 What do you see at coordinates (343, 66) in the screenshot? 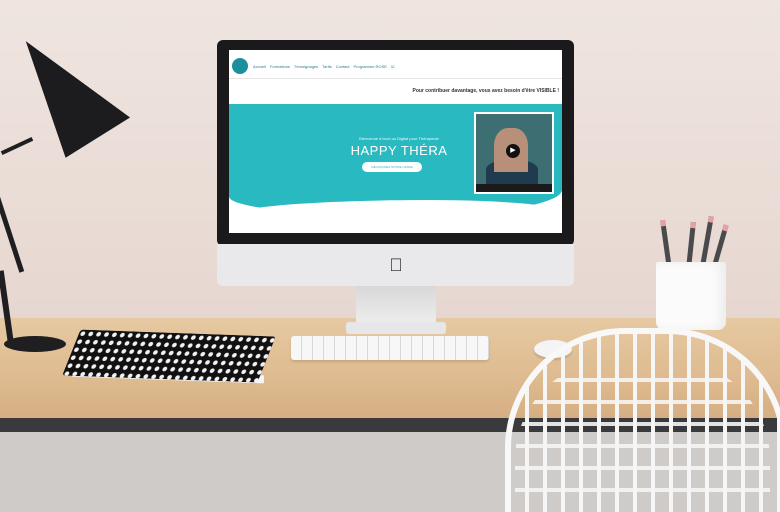
I see `nav-item: Contact` at bounding box center [343, 66].